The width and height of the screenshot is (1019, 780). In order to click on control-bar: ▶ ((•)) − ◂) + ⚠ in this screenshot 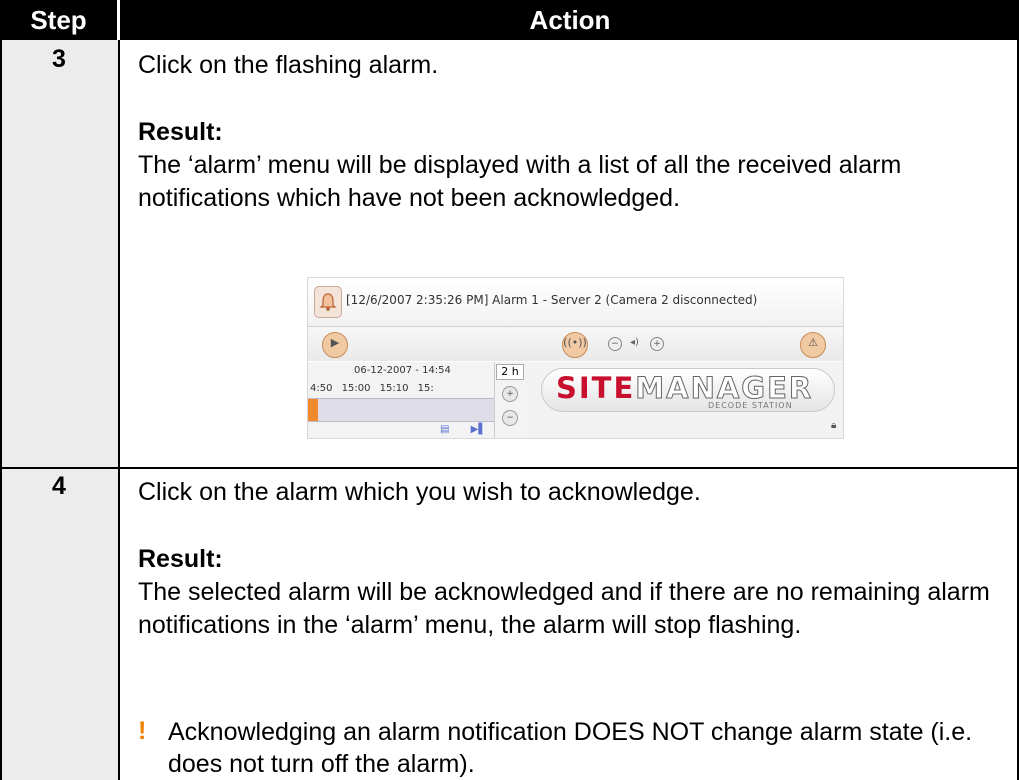, I will do `click(575, 344)`.